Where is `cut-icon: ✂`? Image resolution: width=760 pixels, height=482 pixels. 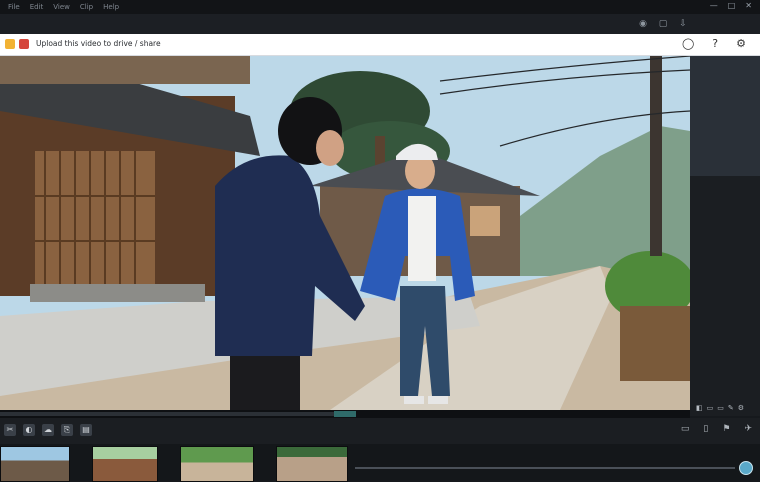
cut-icon: ✂ is located at coordinates (10, 430).